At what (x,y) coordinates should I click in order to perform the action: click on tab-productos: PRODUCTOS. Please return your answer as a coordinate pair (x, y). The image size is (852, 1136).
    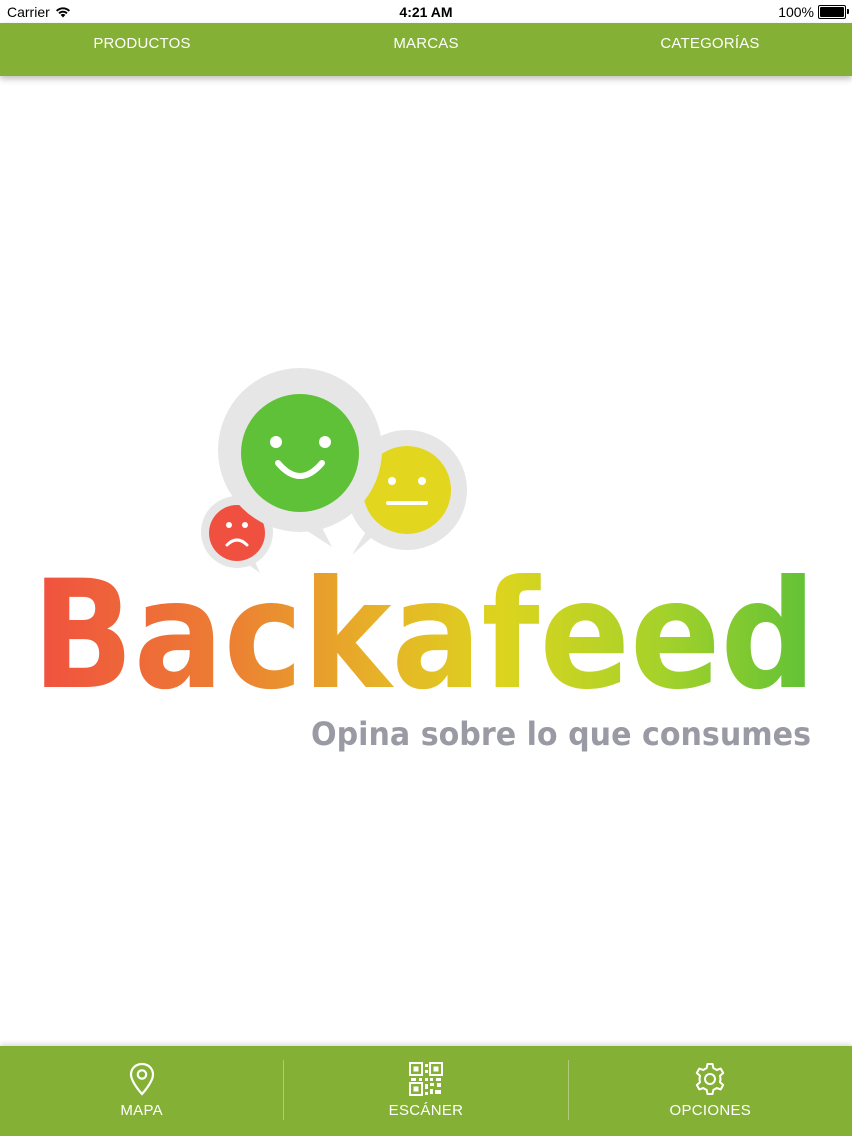
    Looking at the image, I should click on (142, 49).